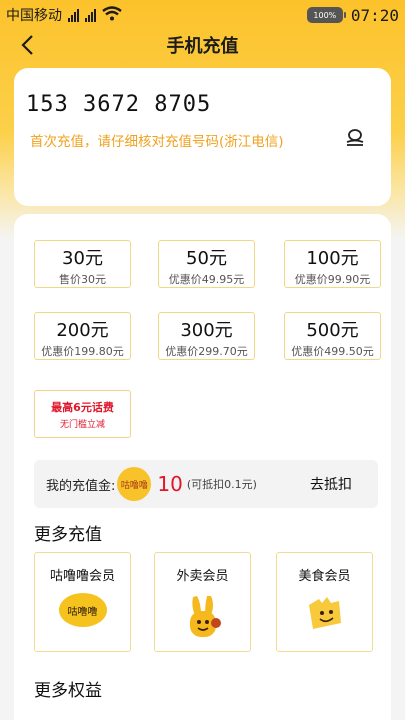  What do you see at coordinates (82, 610) in the screenshot?
I see `gulu-logo-icon: 咕噜噜` at bounding box center [82, 610].